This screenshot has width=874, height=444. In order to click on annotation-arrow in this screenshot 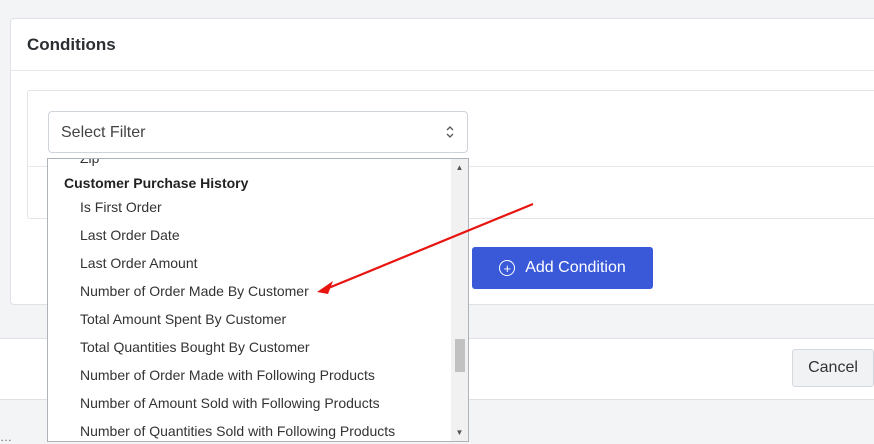, I will do `click(425, 248)`.